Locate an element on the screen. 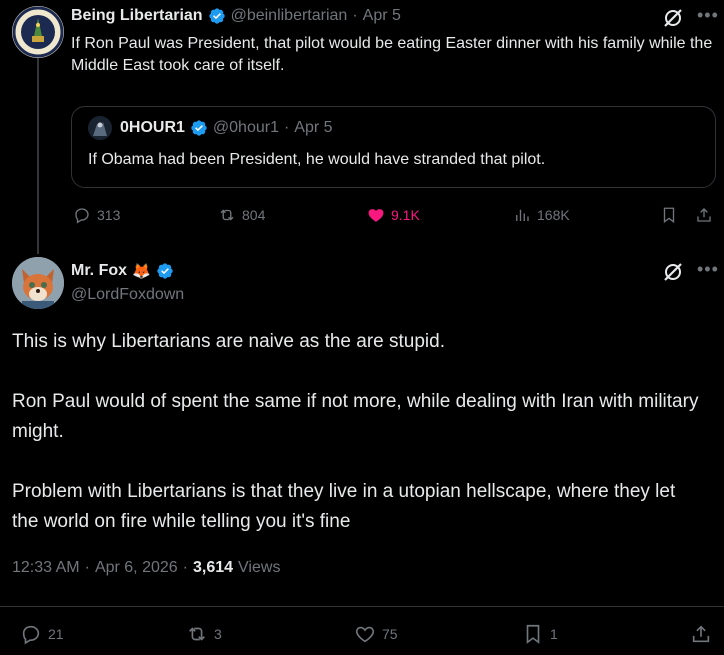 This screenshot has width=724, height=655. reply-button: 313 is located at coordinates (96, 215).